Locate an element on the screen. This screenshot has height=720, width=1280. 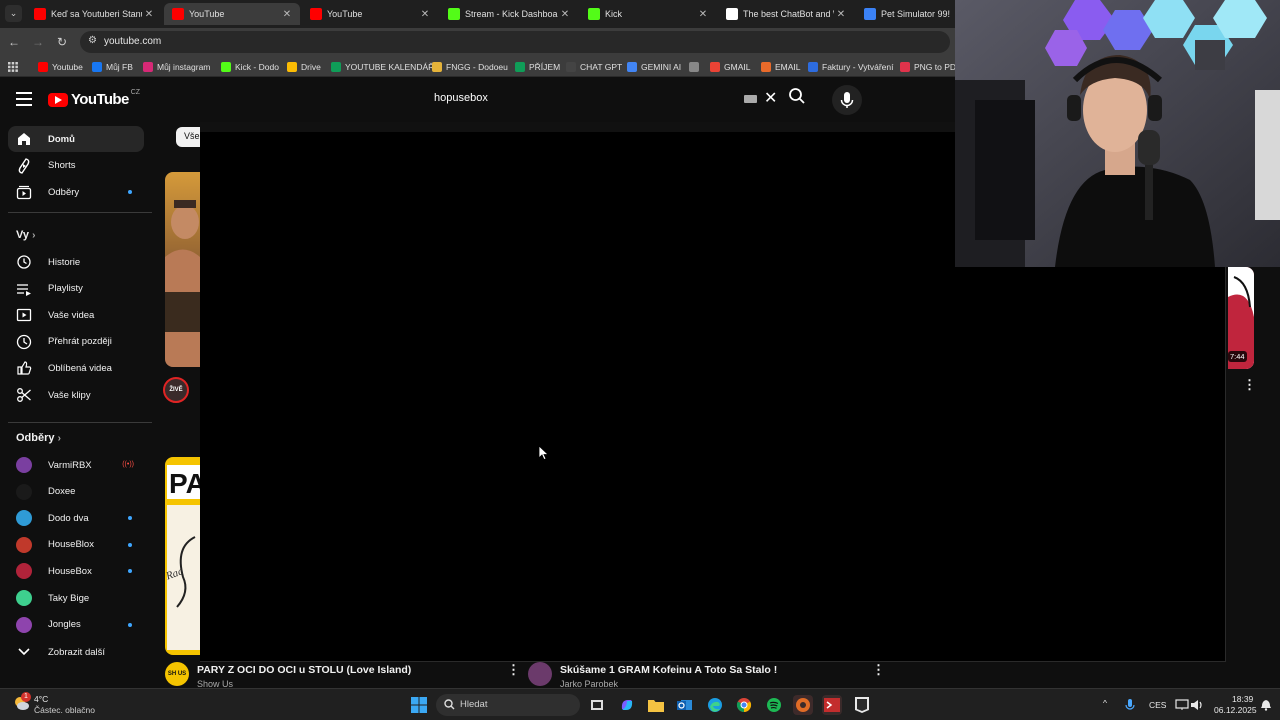
bookmark-item: Můj instagram is located at coordinates (176, 66).